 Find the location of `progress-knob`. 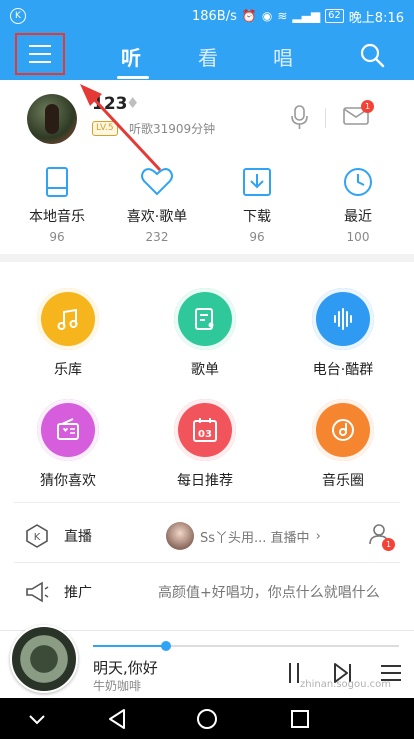

progress-knob is located at coordinates (166, 646).